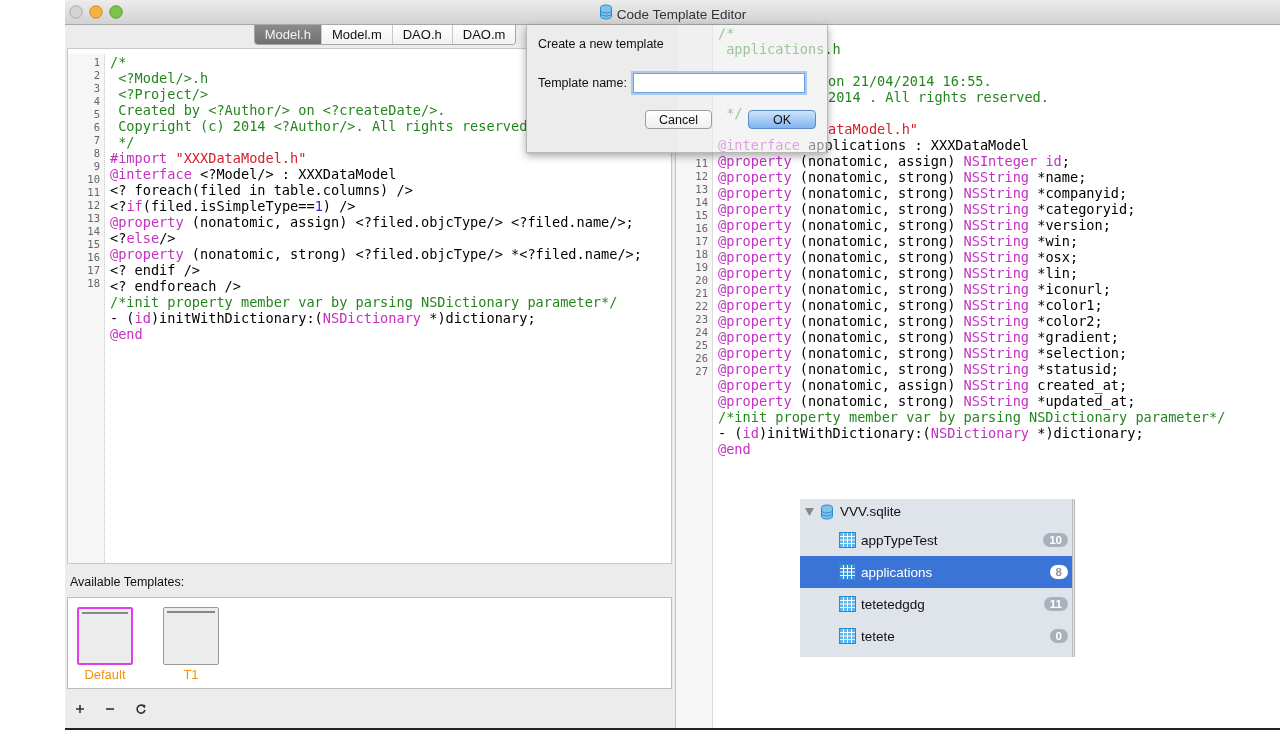 The width and height of the screenshot is (1280, 730). Describe the element at coordinates (938, 97) in the screenshot. I see `code-line: 2014 . All rights reserved.` at that location.